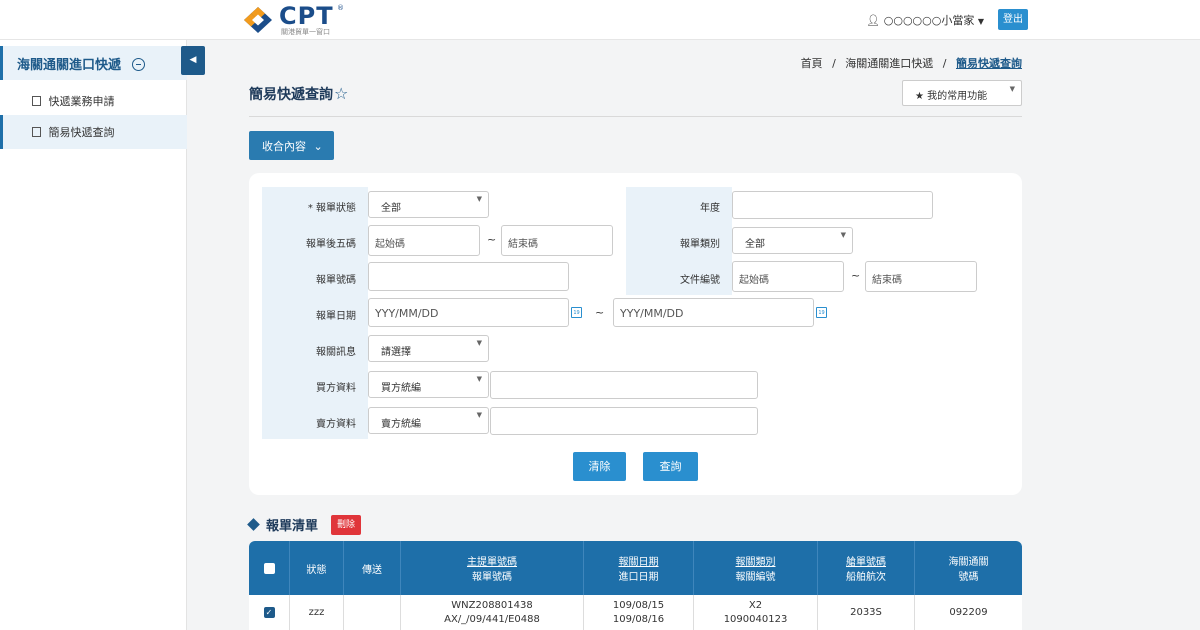 The width and height of the screenshot is (1200, 630). What do you see at coordinates (93, 335) in the screenshot?
I see `sidebar: 海關通關進口快遞 快遞業務申請 簡易快遞查詢` at bounding box center [93, 335].